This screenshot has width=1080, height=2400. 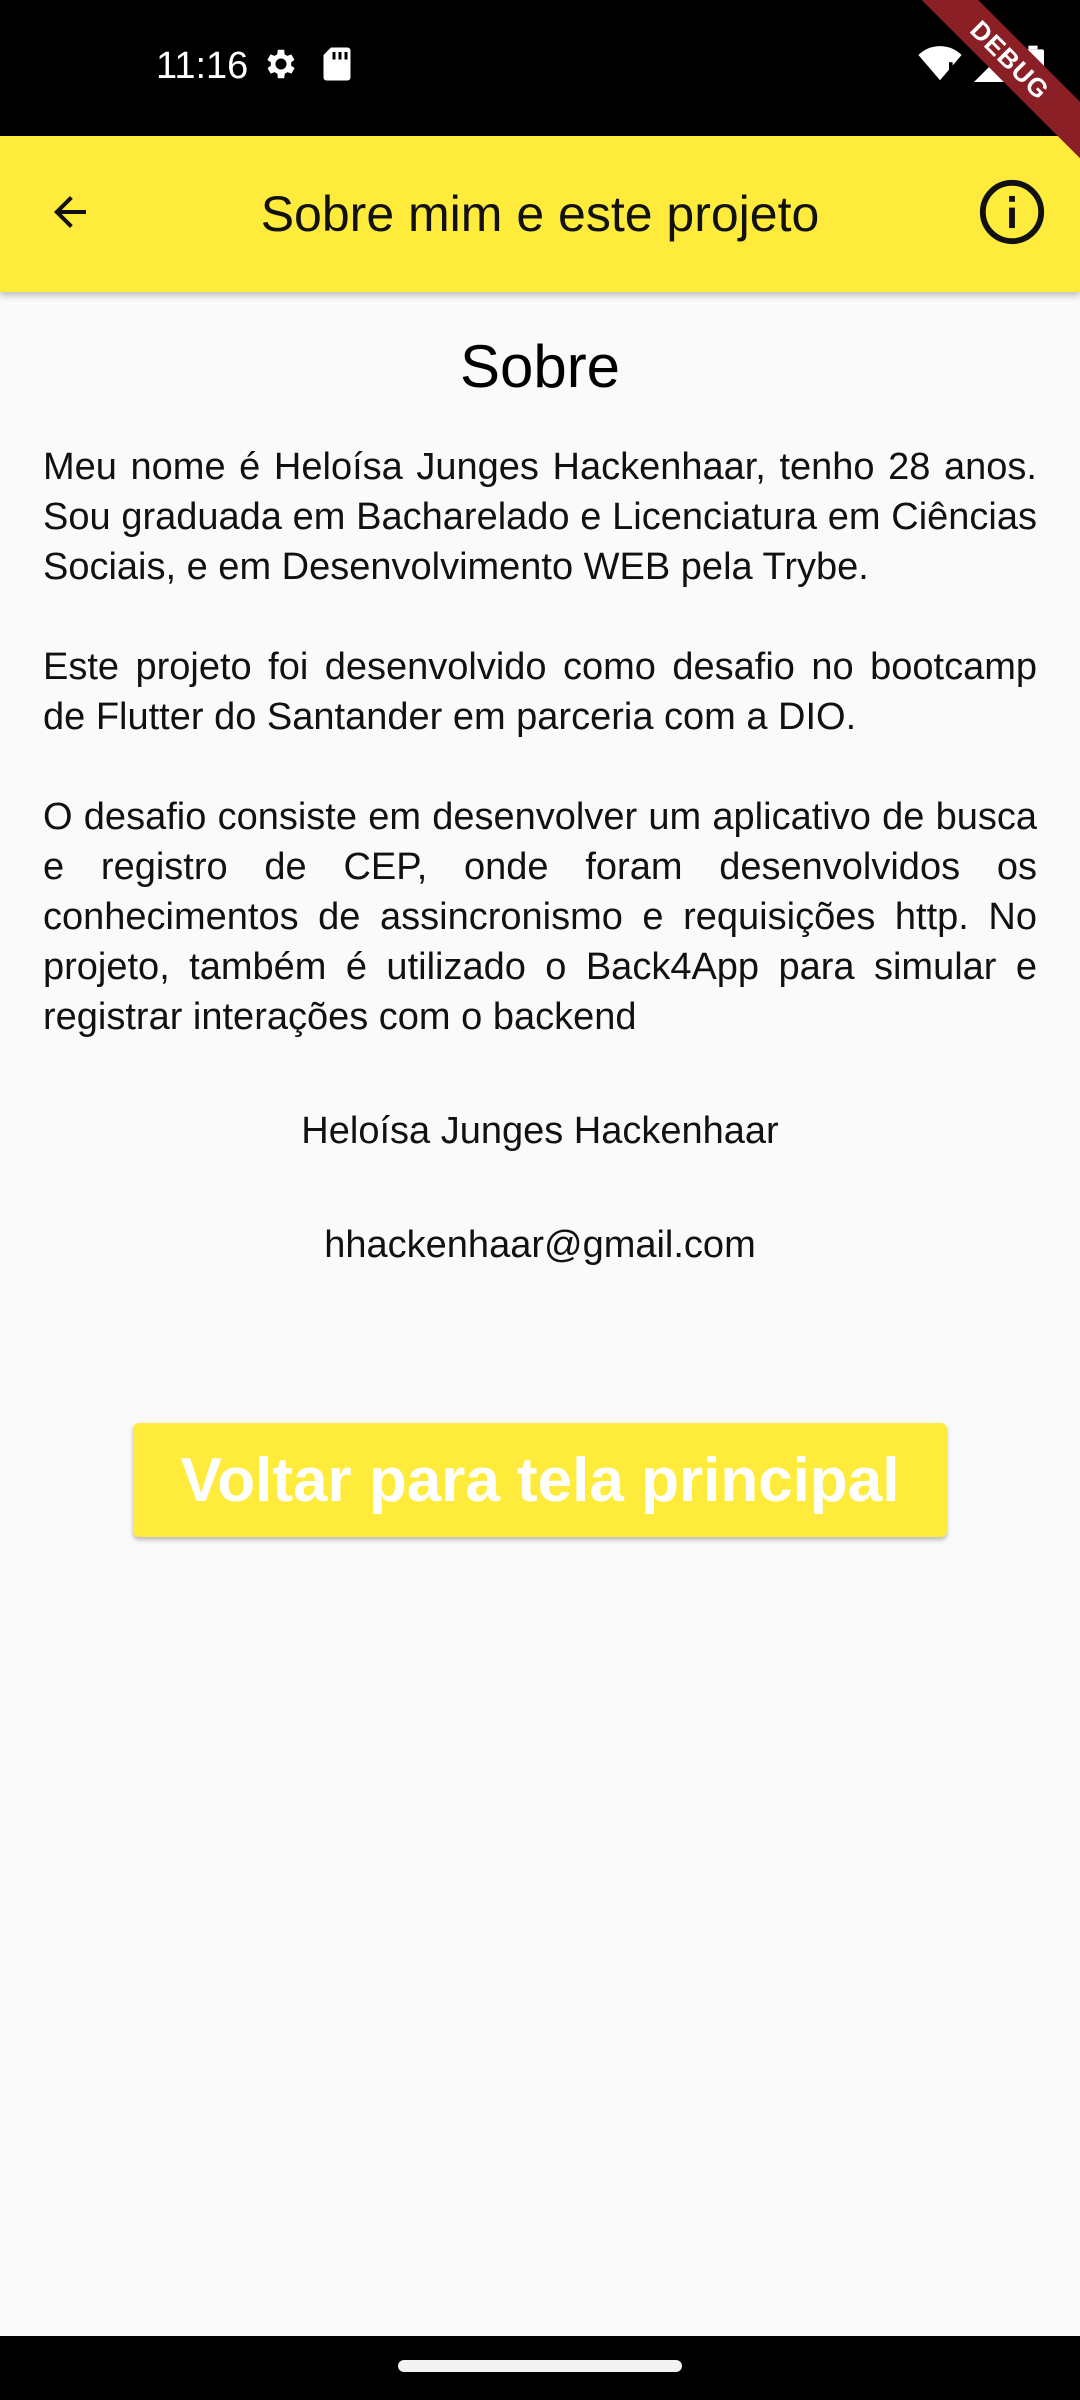 I want to click on gear-icon, so click(x=281, y=66).